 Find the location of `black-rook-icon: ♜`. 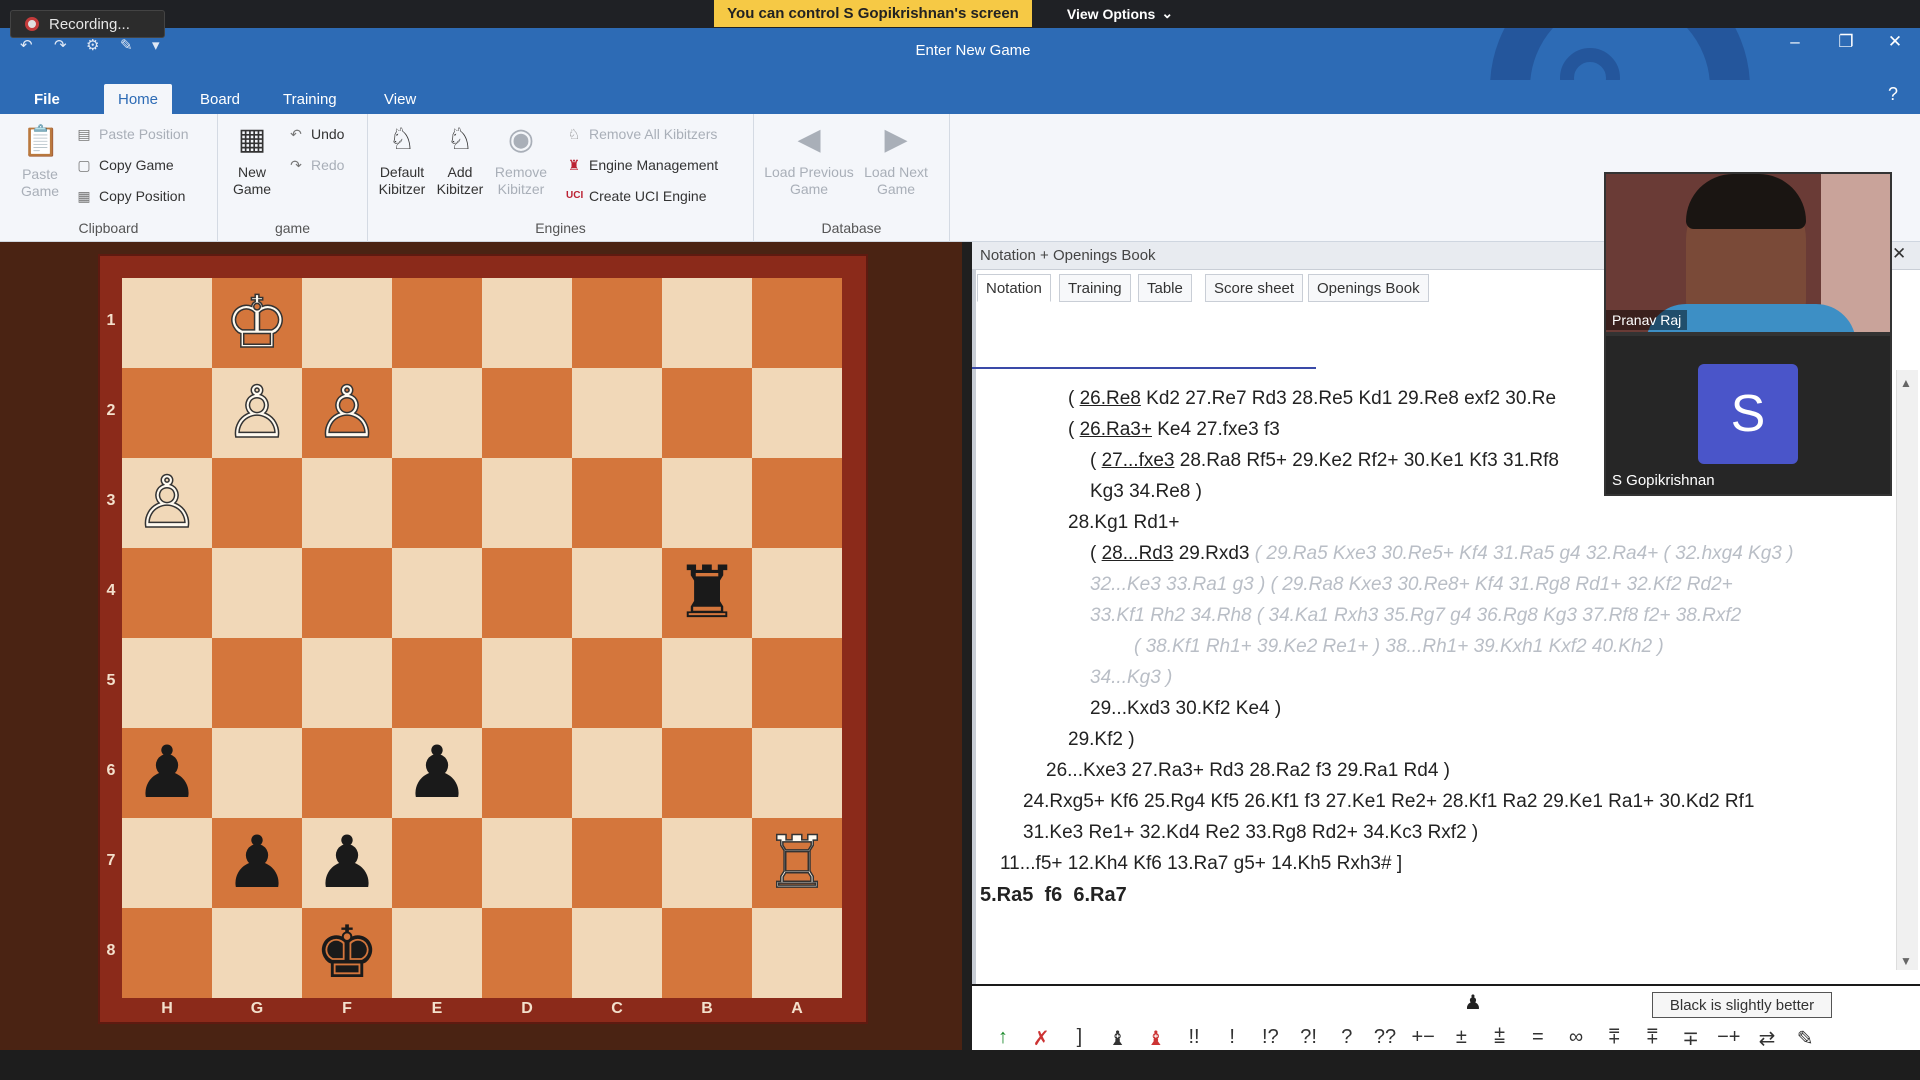

black-rook-icon: ♜ is located at coordinates (707, 593).